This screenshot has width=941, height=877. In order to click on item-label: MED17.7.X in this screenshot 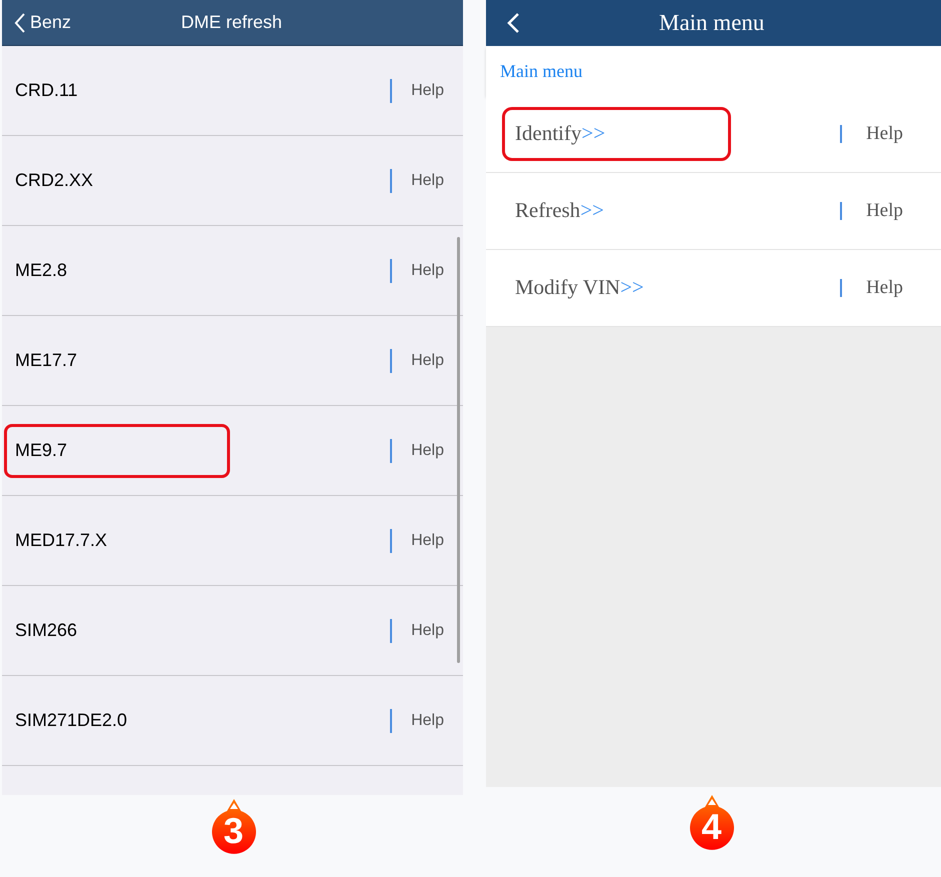, I will do `click(61, 540)`.